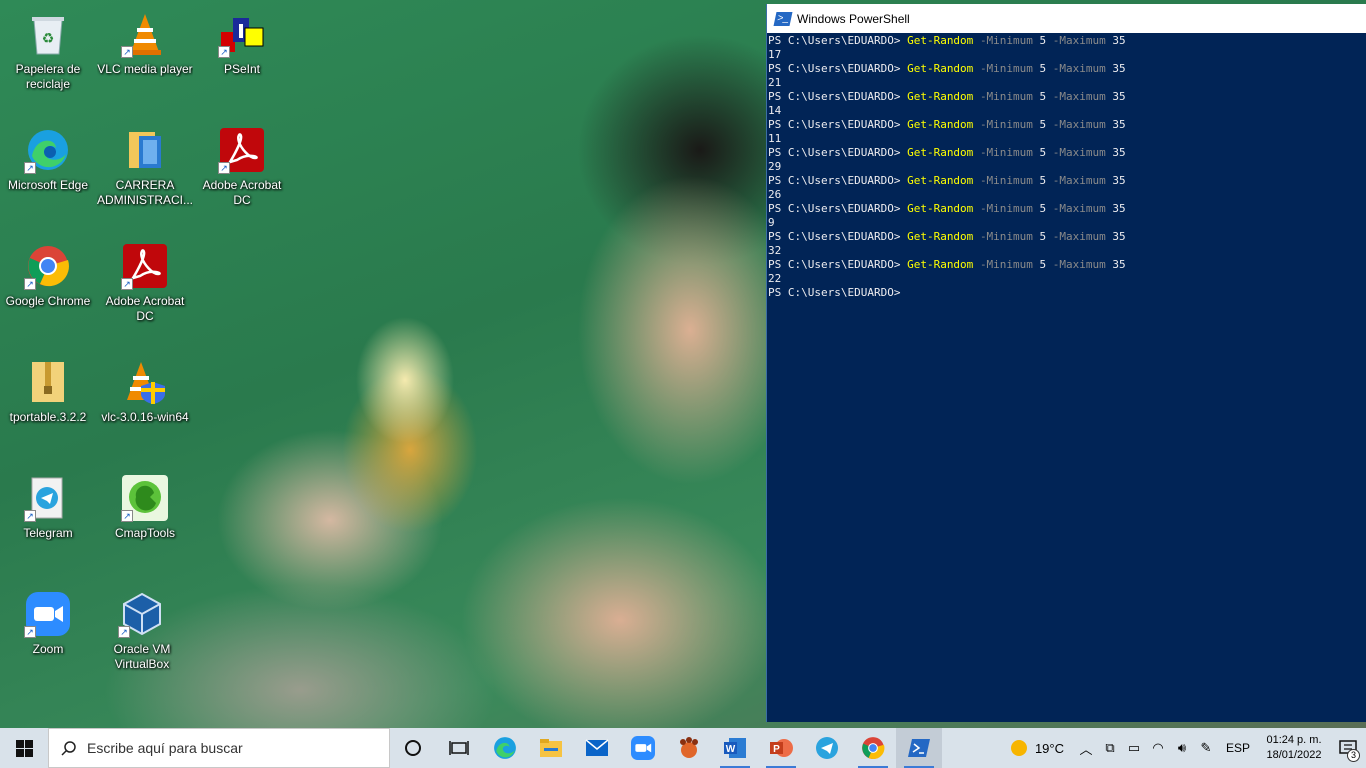  Describe the element at coordinates (853, 18) in the screenshot. I see `window-title: Windows PowerShell` at that location.